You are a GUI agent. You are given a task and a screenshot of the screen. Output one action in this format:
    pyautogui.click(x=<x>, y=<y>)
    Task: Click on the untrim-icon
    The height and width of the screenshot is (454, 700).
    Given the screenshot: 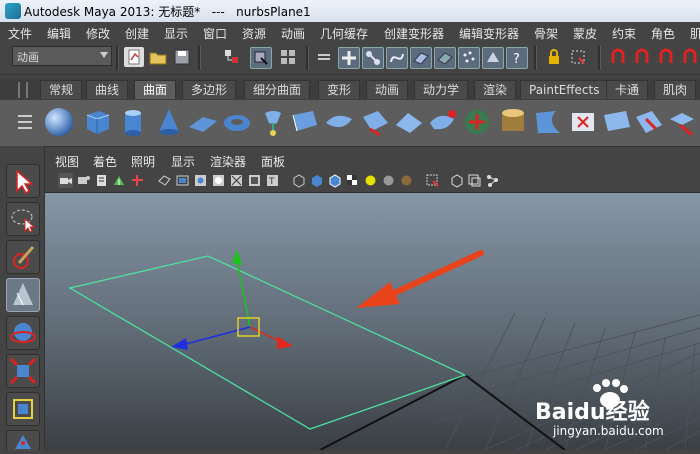 What is the action you would take?
    pyautogui.click(x=649, y=122)
    